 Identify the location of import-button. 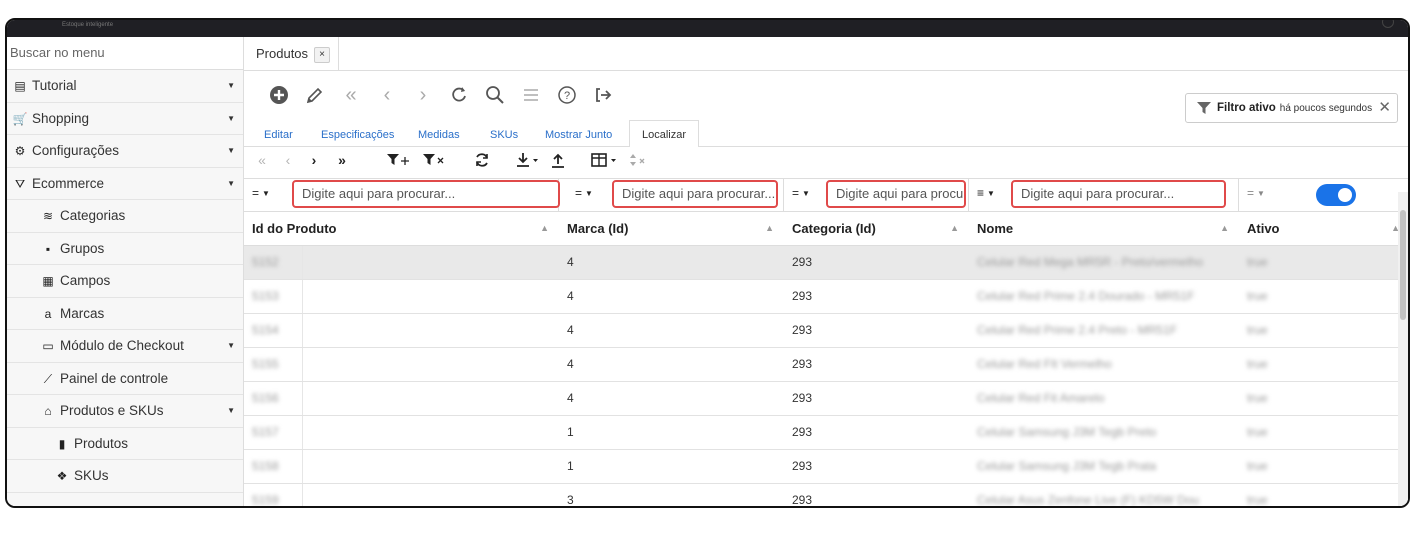
(558, 160).